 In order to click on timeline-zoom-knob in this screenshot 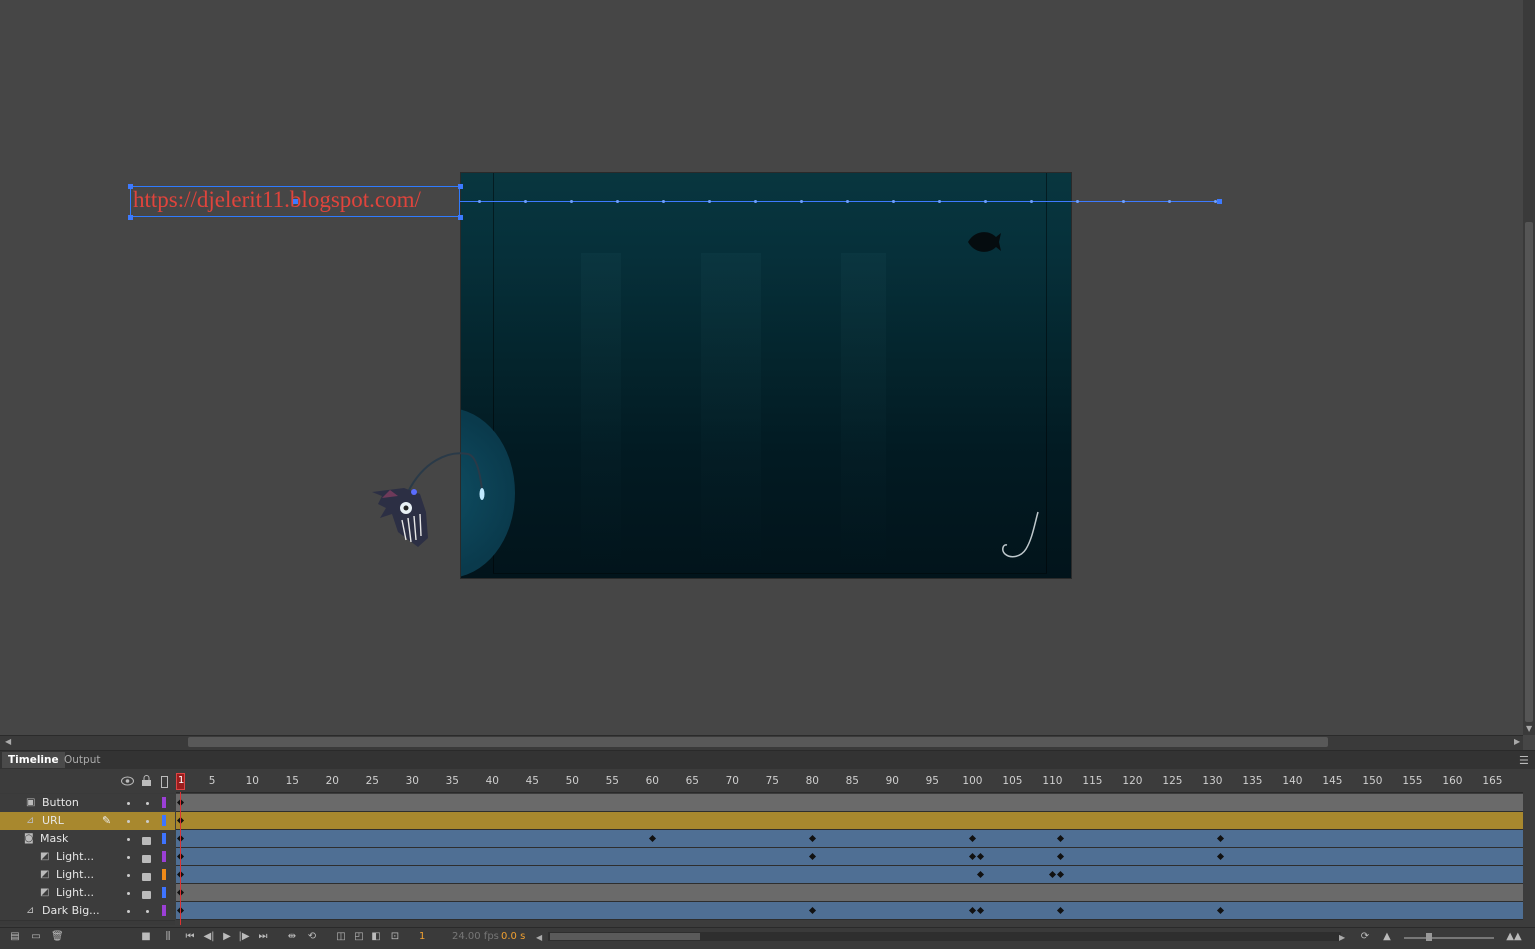, I will do `click(1429, 937)`.